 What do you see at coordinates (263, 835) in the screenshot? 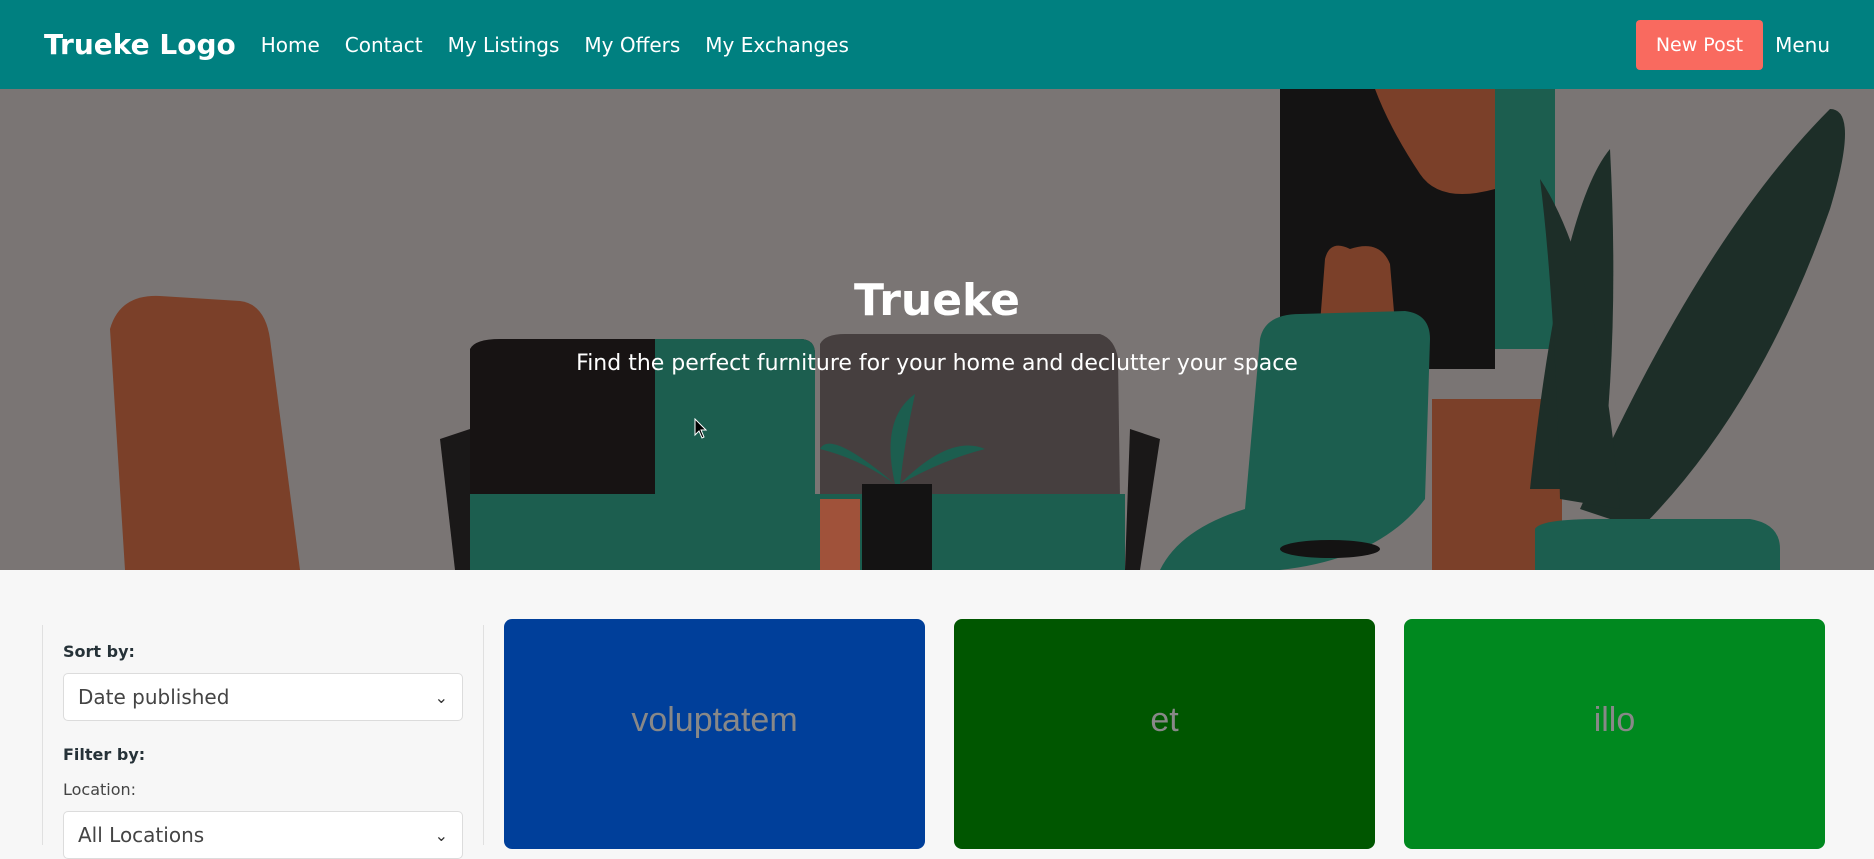
I see `location-select: All Locations ⌄` at bounding box center [263, 835].